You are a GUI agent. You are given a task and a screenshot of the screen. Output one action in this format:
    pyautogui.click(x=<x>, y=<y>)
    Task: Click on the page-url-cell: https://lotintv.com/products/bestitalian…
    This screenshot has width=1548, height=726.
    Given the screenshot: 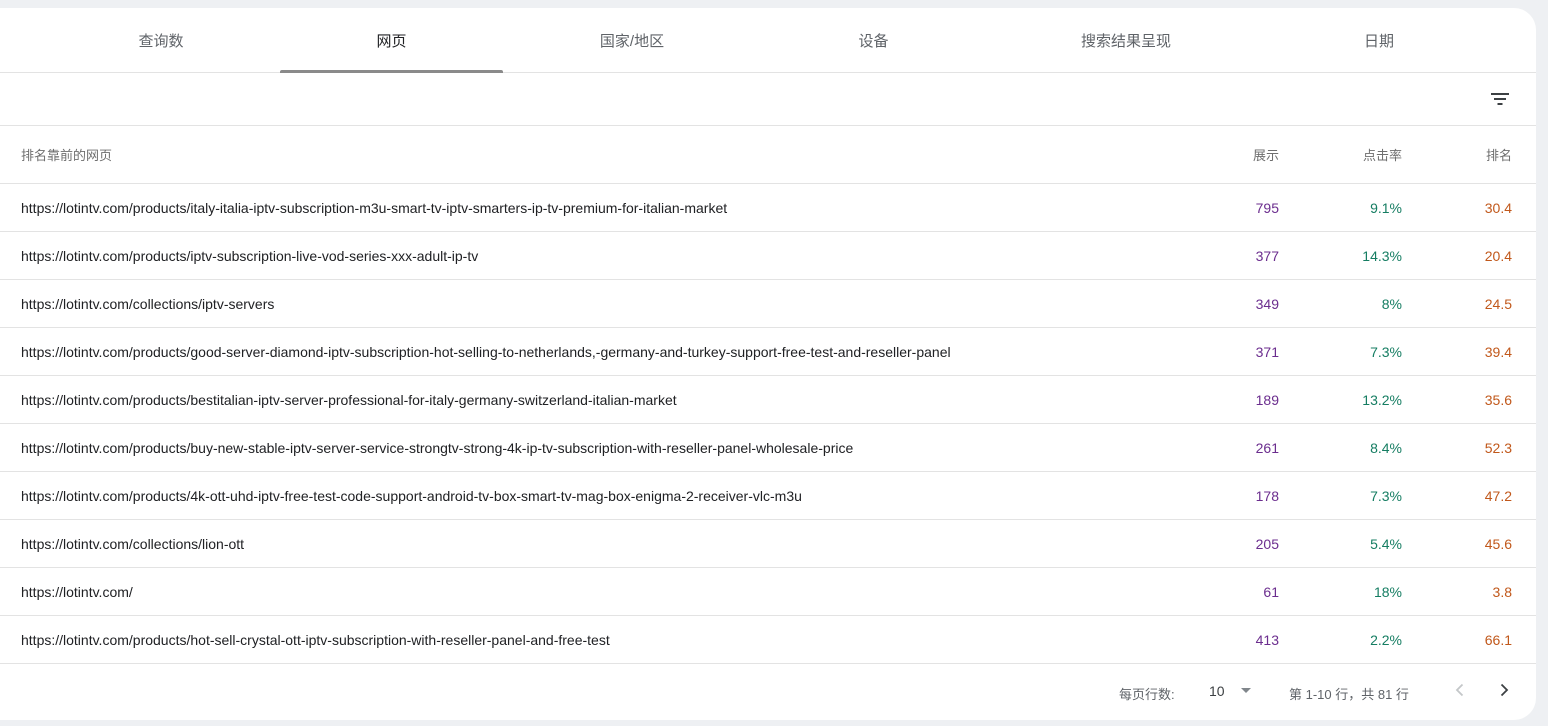 What is the action you would take?
    pyautogui.click(x=600, y=399)
    